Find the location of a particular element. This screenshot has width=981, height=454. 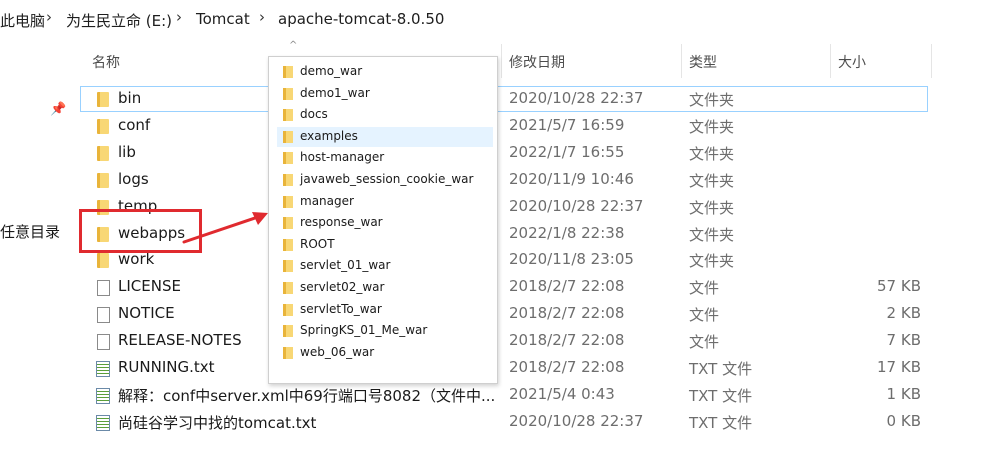

sort-ascending-icon: ^ is located at coordinates (293, 45).